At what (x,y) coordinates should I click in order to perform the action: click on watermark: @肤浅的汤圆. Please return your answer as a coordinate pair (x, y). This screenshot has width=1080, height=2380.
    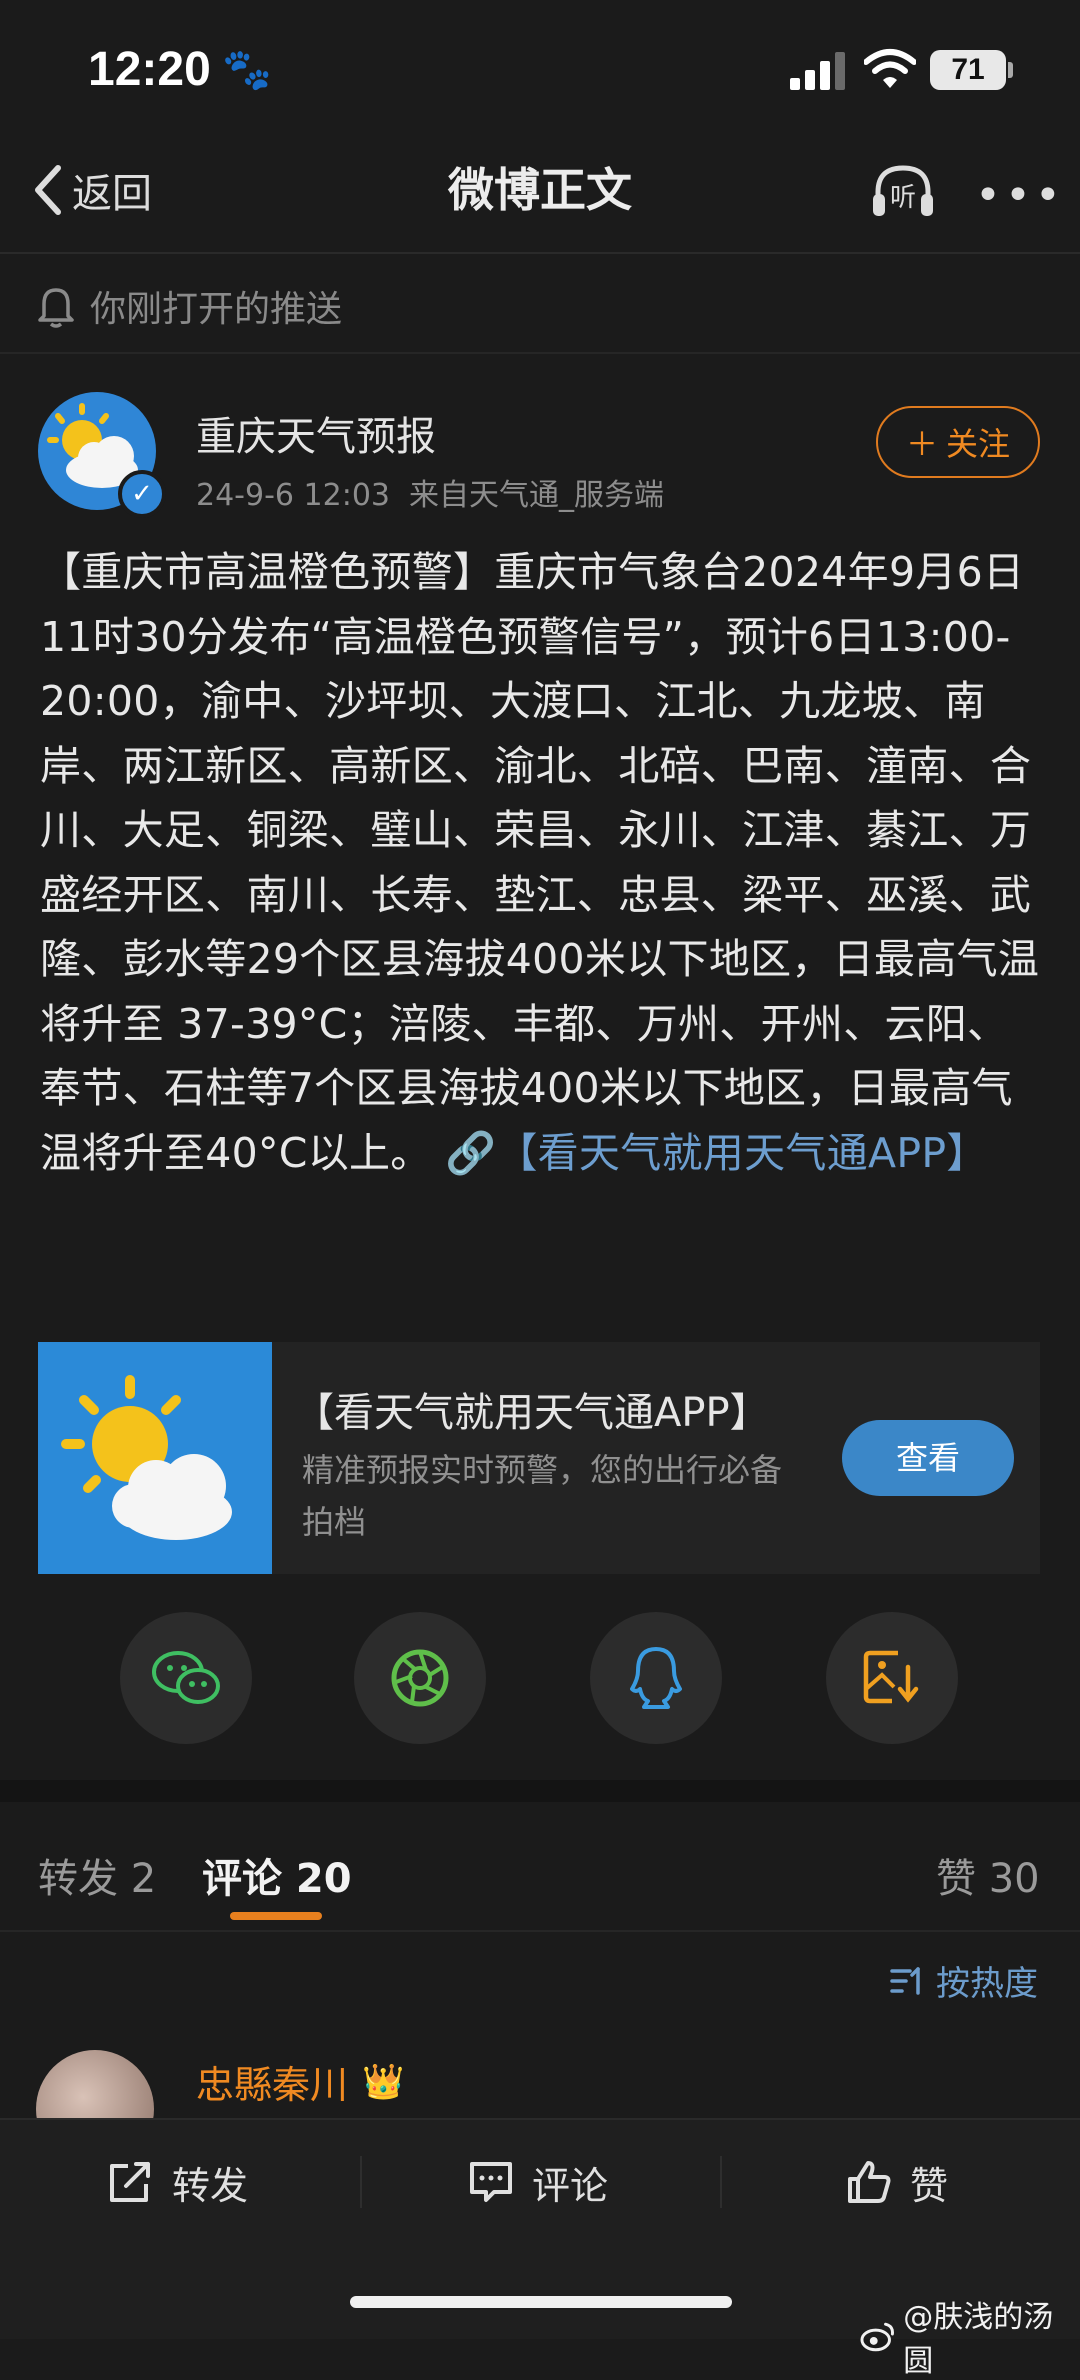
    Looking at the image, I should click on (970, 2336).